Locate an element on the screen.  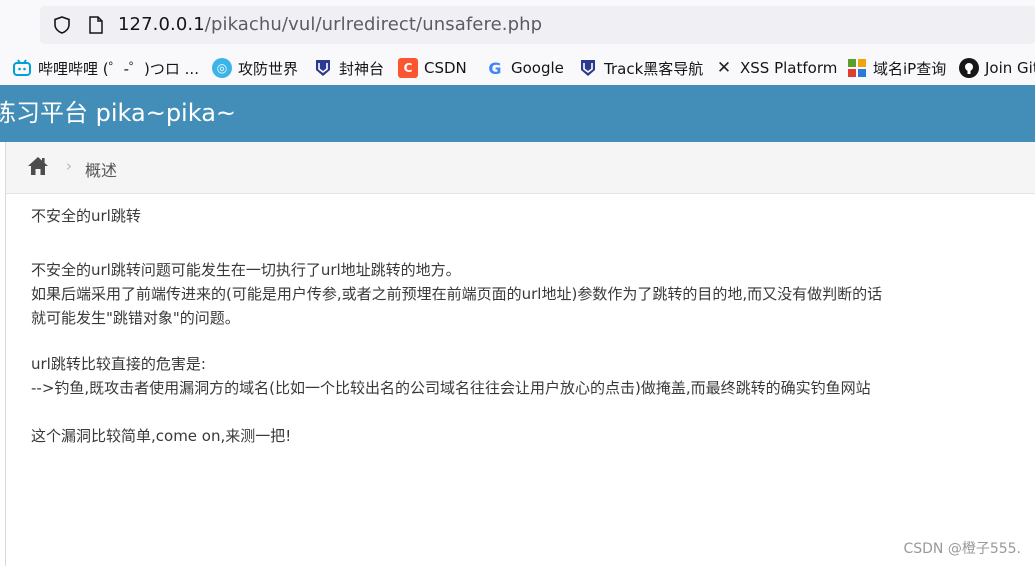
google-icon: G is located at coordinates (495, 68).